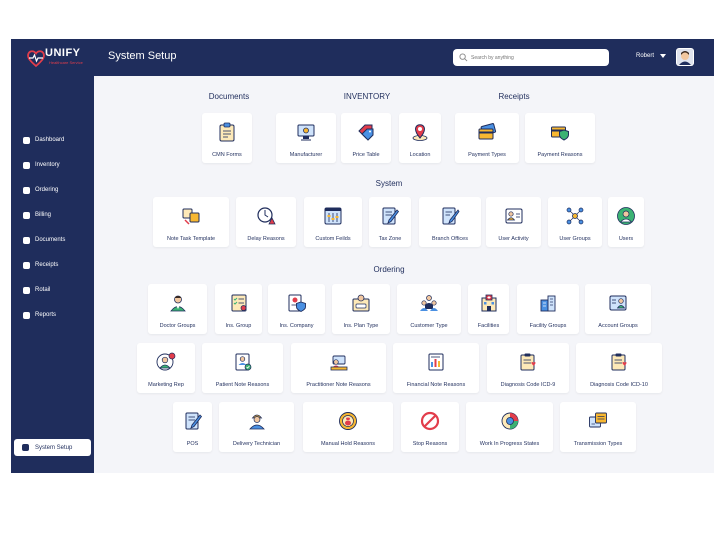  I want to click on tile-payment-types: Payment Types, so click(487, 138).